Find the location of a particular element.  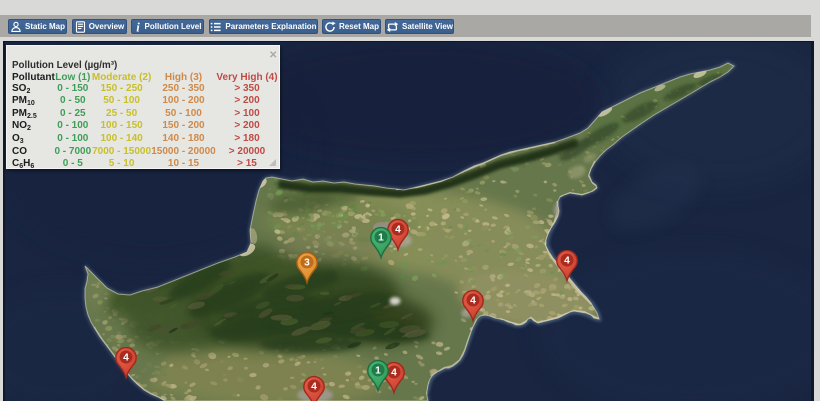

svg-text: i is located at coordinates (138, 27).